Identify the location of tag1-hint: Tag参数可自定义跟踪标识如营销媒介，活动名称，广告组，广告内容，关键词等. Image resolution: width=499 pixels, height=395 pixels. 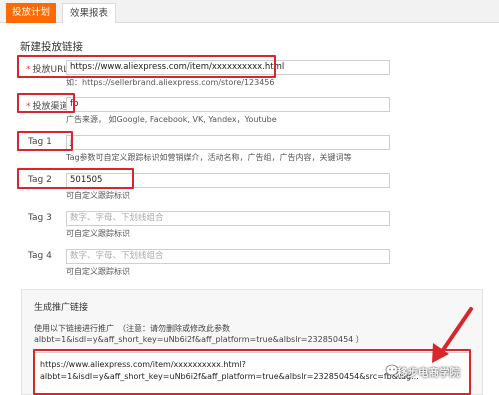
(209, 157).